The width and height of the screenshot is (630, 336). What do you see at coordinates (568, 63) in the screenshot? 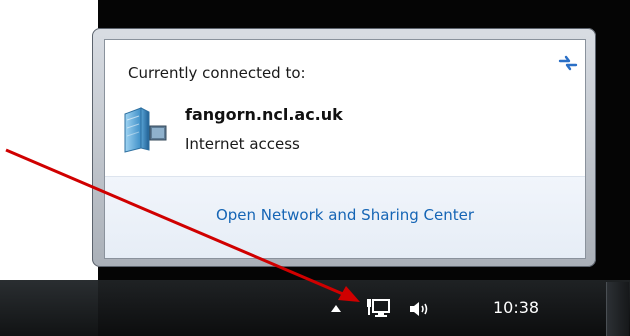
I see `refresh-icon` at bounding box center [568, 63].